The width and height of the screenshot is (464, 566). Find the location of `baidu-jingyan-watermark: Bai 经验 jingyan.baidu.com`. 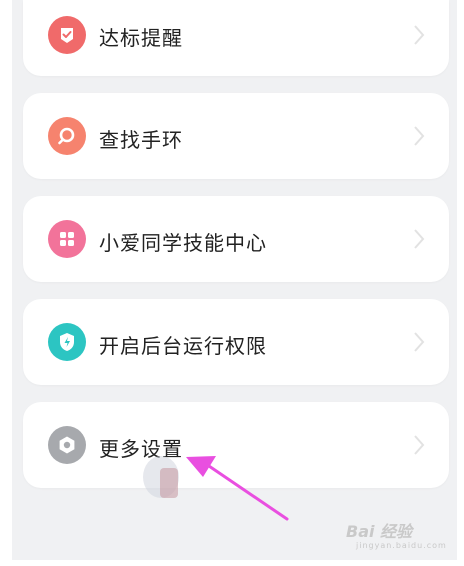

baidu-jingyan-watermark: Bai 经验 jingyan.baidu.com is located at coordinates (396, 533).